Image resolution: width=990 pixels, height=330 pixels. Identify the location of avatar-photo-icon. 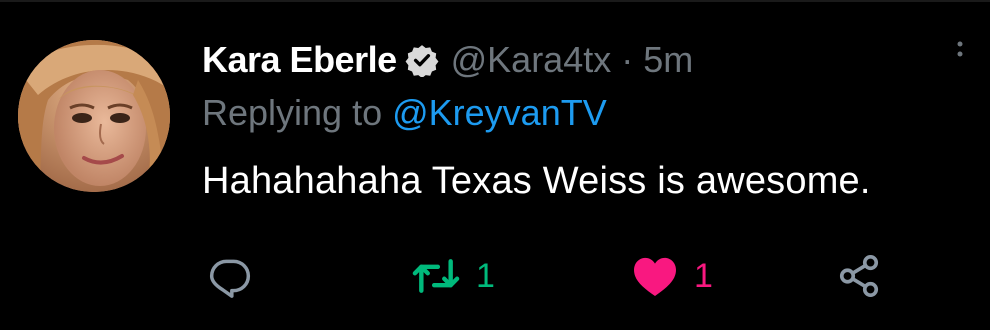
(94, 116).